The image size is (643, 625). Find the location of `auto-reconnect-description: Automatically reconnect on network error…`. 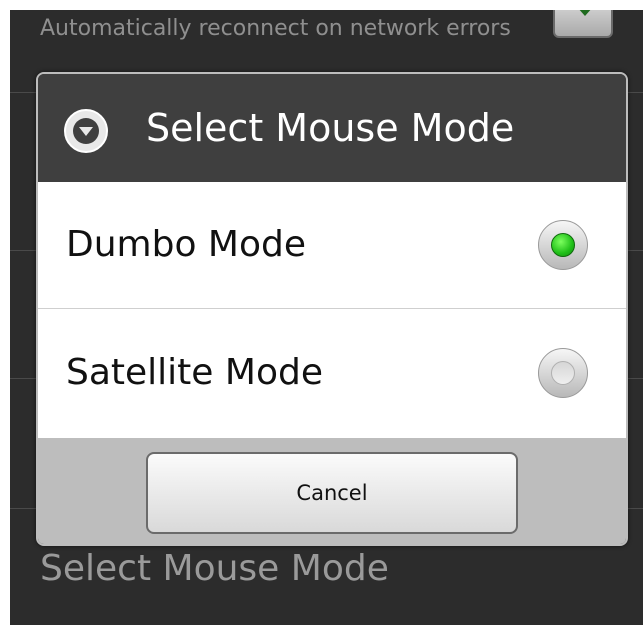

auto-reconnect-description: Automatically reconnect on network error… is located at coordinates (275, 28).